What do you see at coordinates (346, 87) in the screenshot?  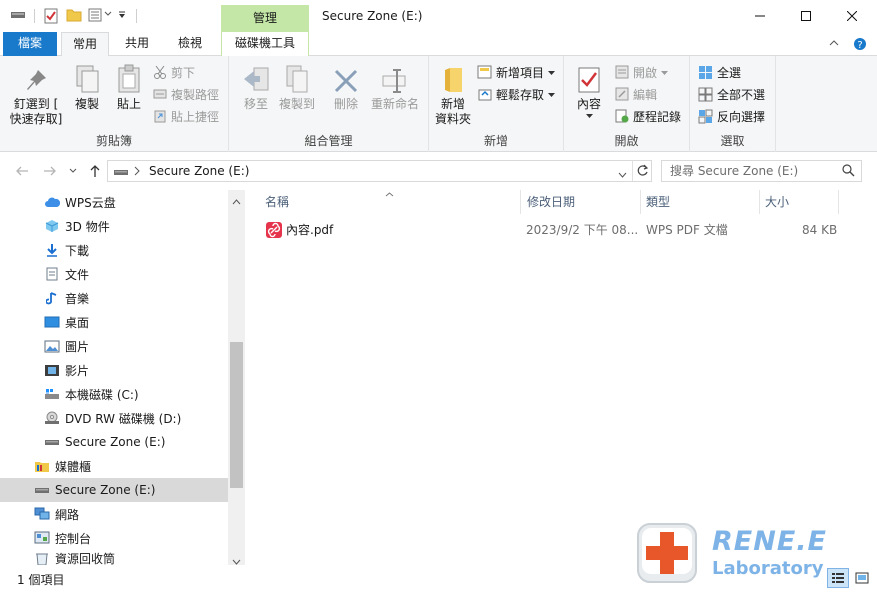 I see `delete-button: 刪除` at bounding box center [346, 87].